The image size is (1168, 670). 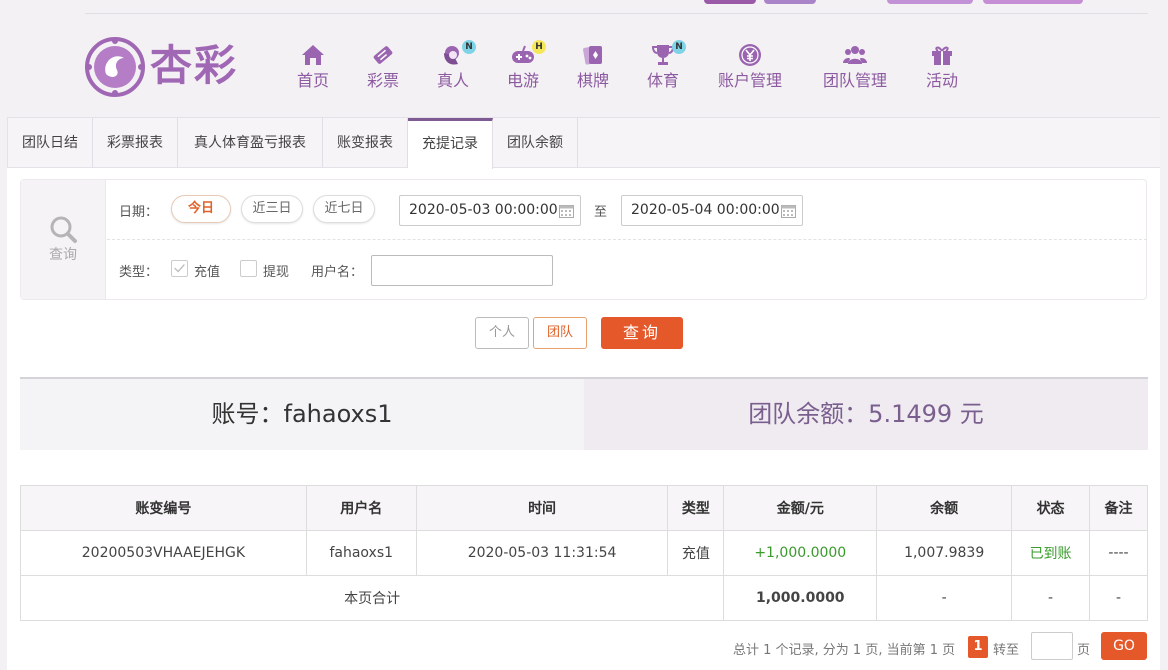 What do you see at coordinates (942, 55) in the screenshot?
I see `gift-icon` at bounding box center [942, 55].